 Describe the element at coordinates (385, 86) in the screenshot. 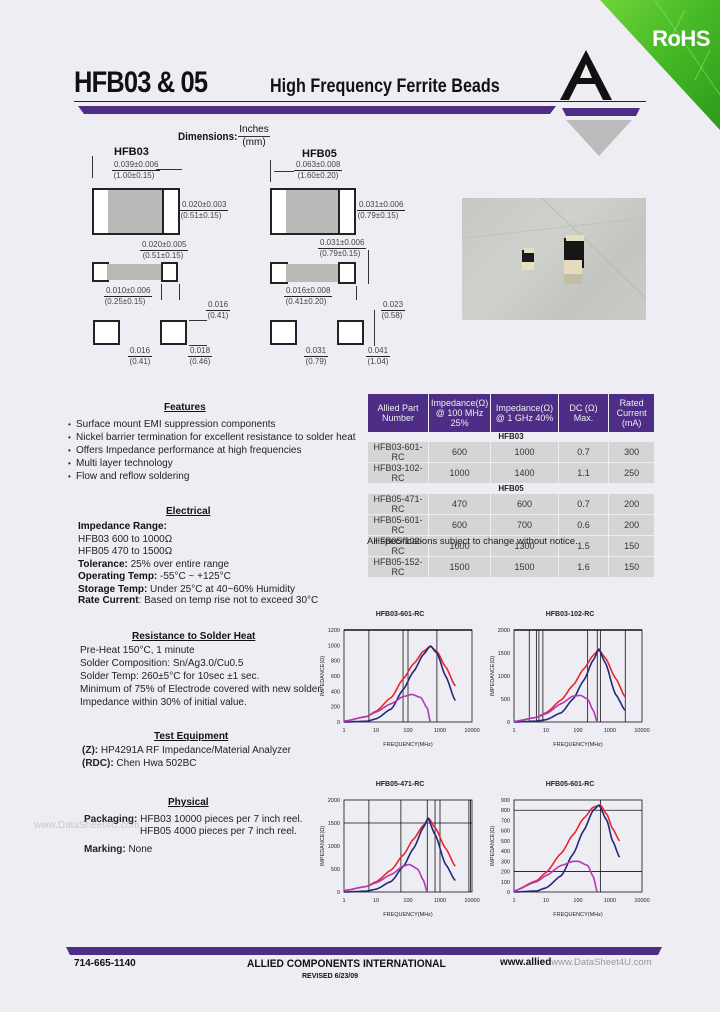

I see `page-subtitle: High Frequency Ferrite Beads` at that location.